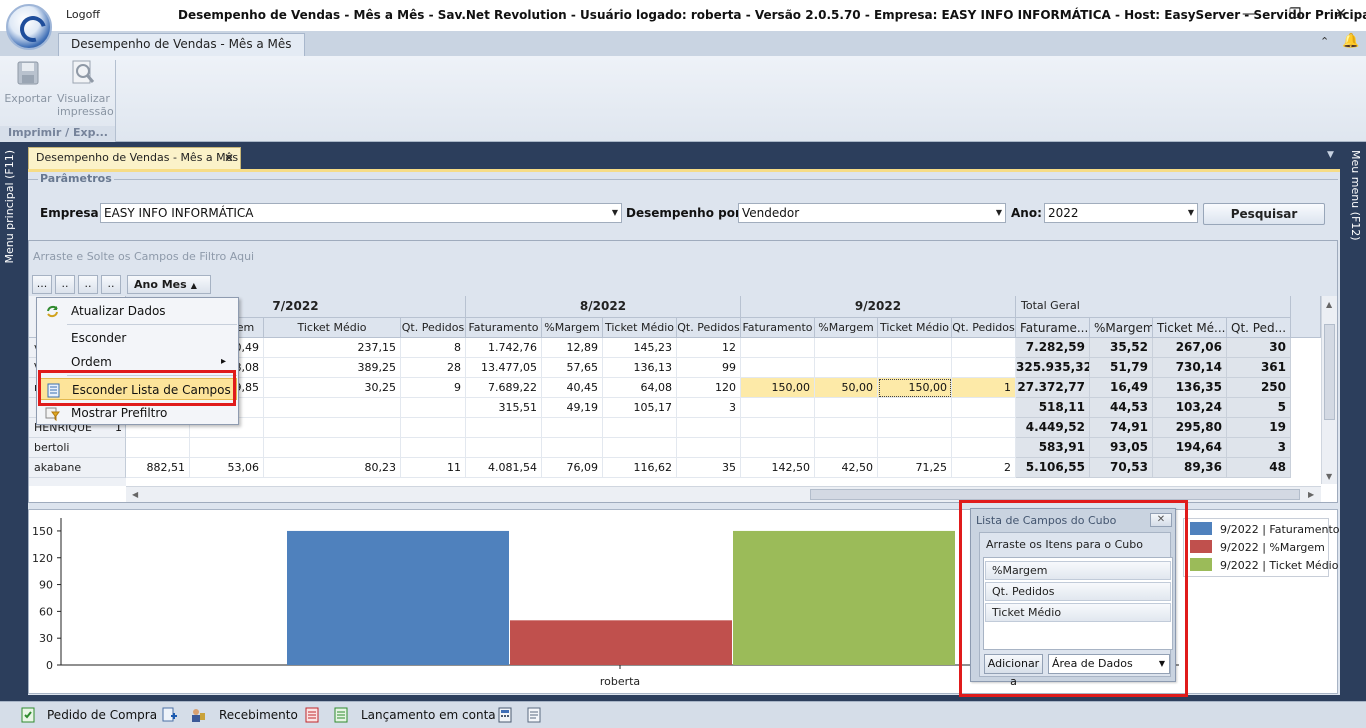 The height and width of the screenshot is (728, 1366). I want to click on pivot-cell: 145,23, so click(640, 348).